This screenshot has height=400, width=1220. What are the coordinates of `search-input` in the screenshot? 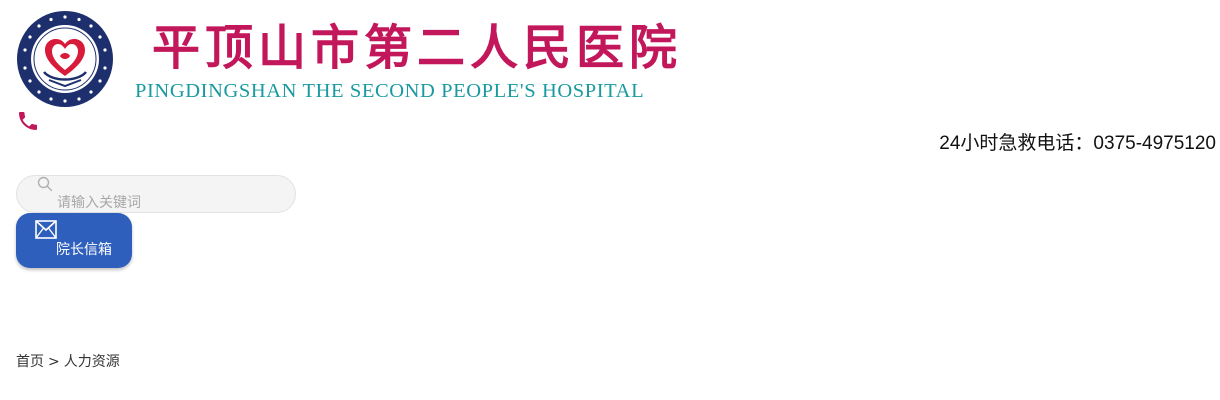 It's located at (167, 203).